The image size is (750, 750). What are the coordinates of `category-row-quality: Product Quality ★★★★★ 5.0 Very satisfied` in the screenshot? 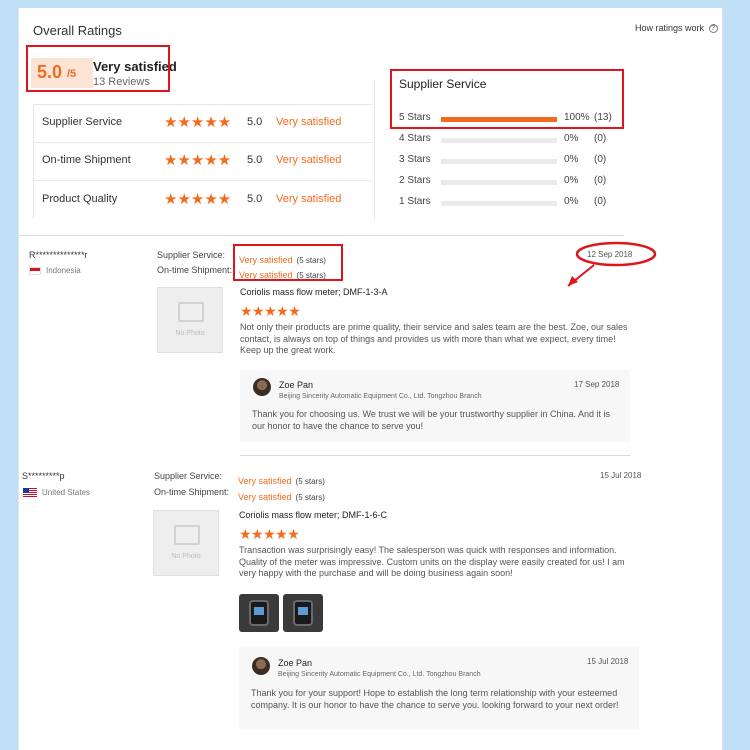 It's located at (207, 200).